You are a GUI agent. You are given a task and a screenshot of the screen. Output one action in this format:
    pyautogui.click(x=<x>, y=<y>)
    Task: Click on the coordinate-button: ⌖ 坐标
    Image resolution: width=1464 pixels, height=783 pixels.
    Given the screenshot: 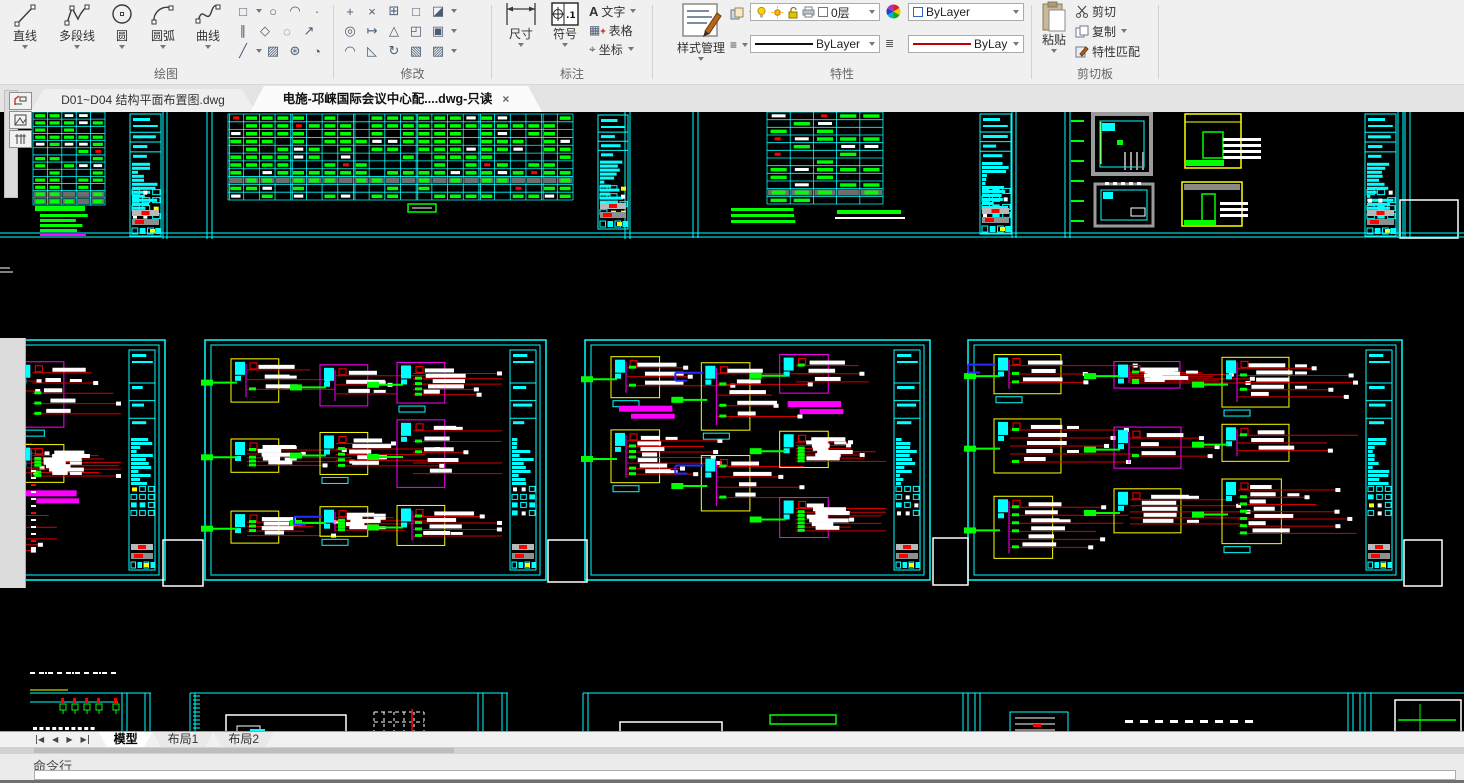 What is the action you would take?
    pyautogui.click(x=612, y=49)
    